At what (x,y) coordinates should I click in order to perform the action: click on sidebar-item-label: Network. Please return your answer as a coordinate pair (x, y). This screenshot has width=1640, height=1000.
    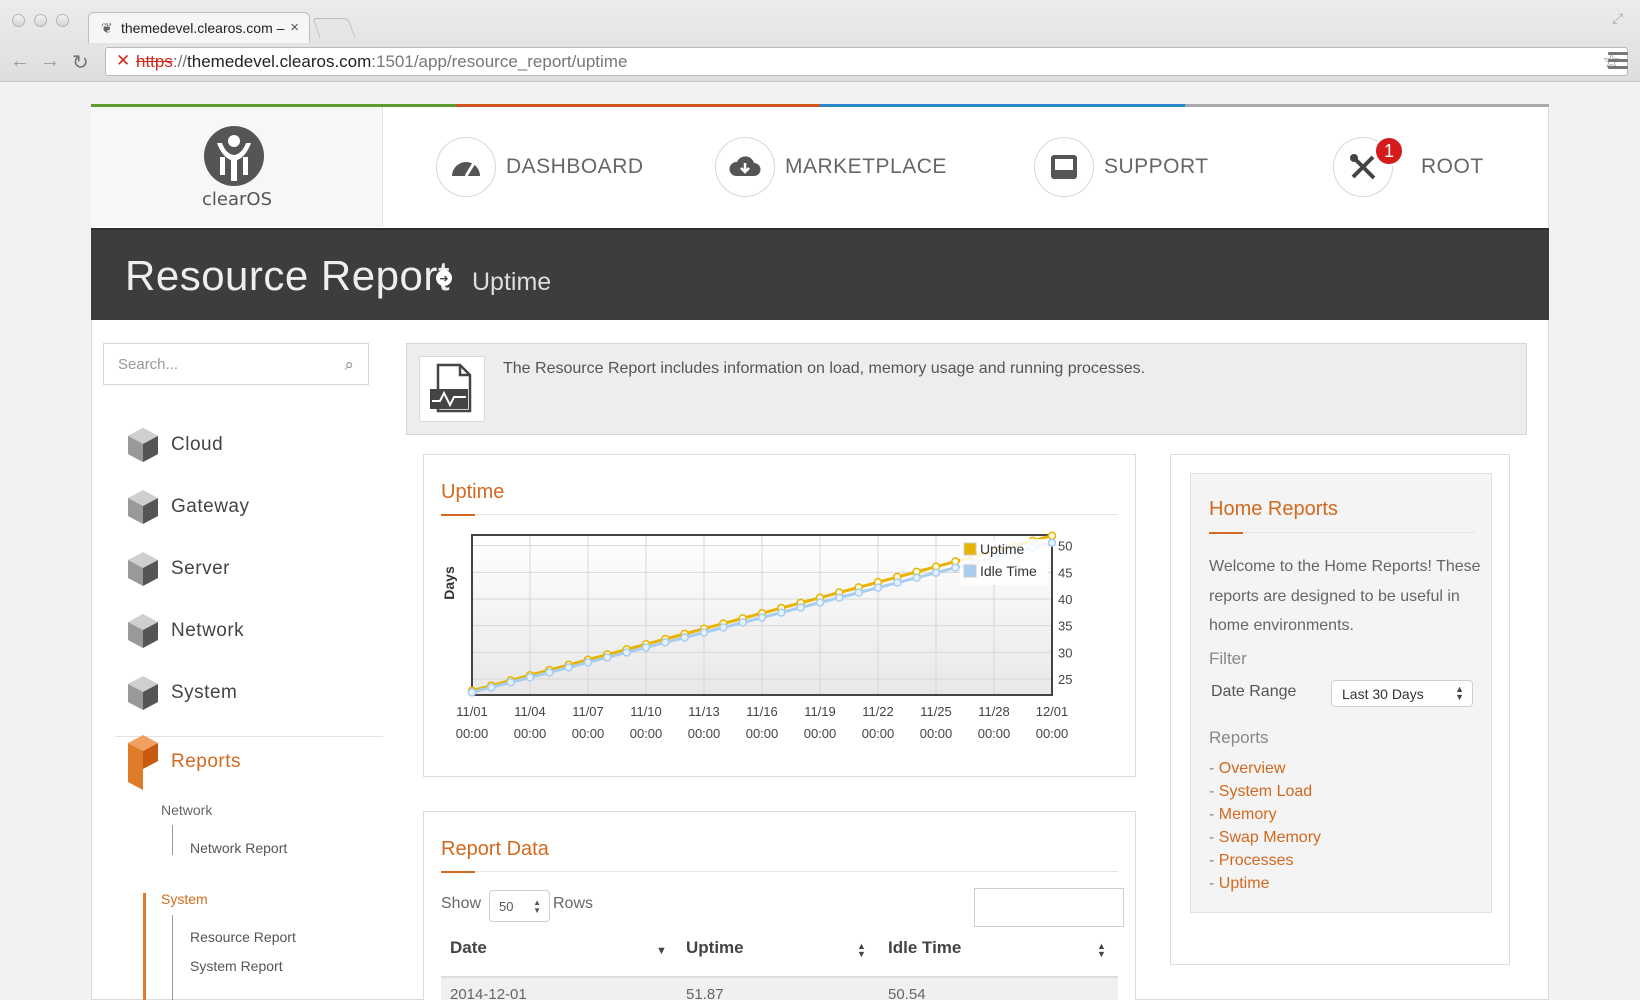
    Looking at the image, I should click on (208, 630).